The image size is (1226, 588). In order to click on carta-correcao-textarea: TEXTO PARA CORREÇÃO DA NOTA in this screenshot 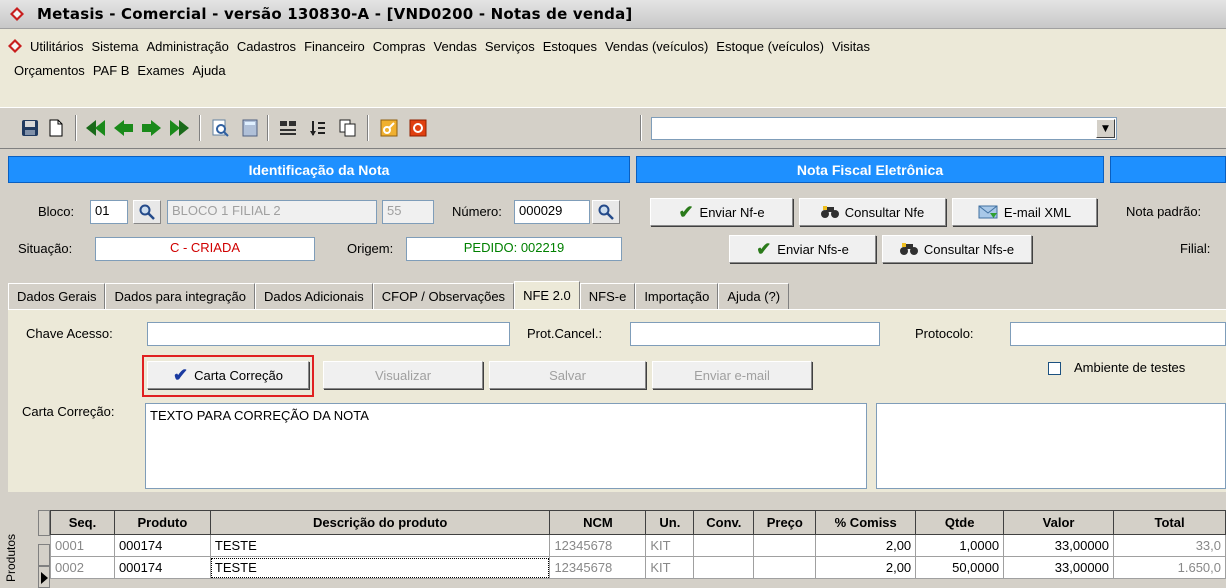, I will do `click(506, 446)`.